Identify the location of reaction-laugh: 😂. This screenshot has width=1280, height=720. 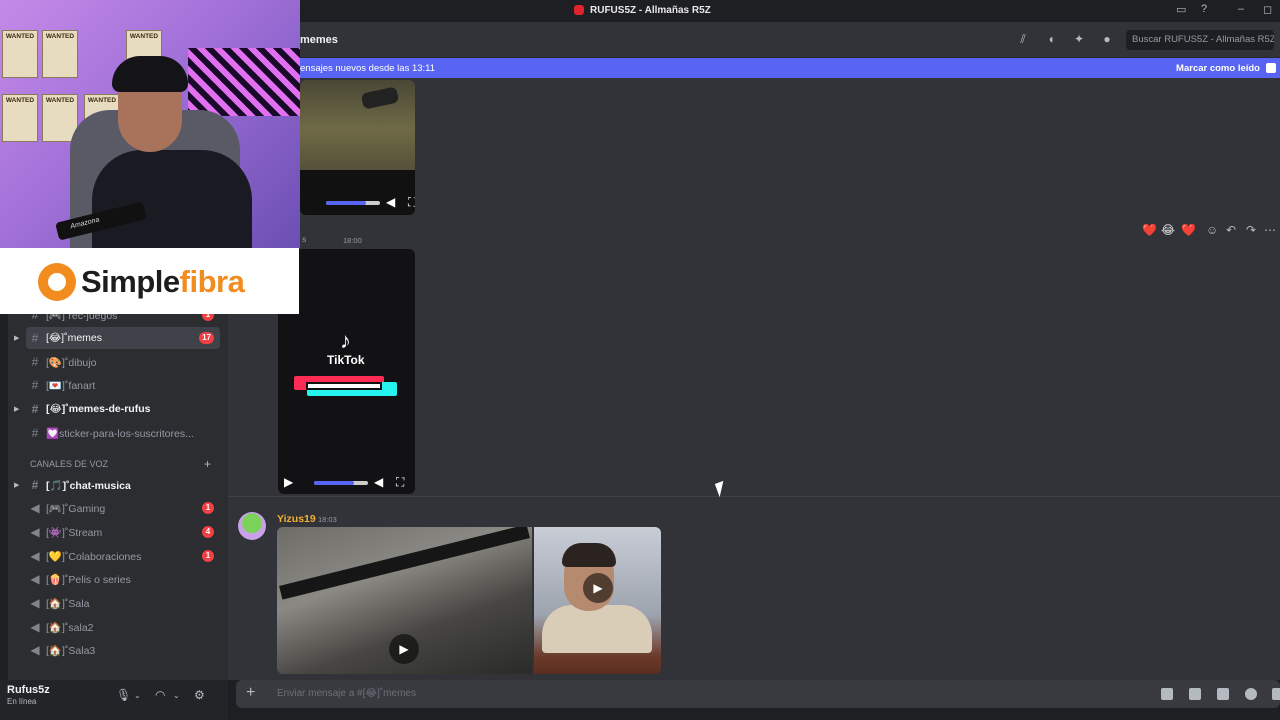
(1168, 230).